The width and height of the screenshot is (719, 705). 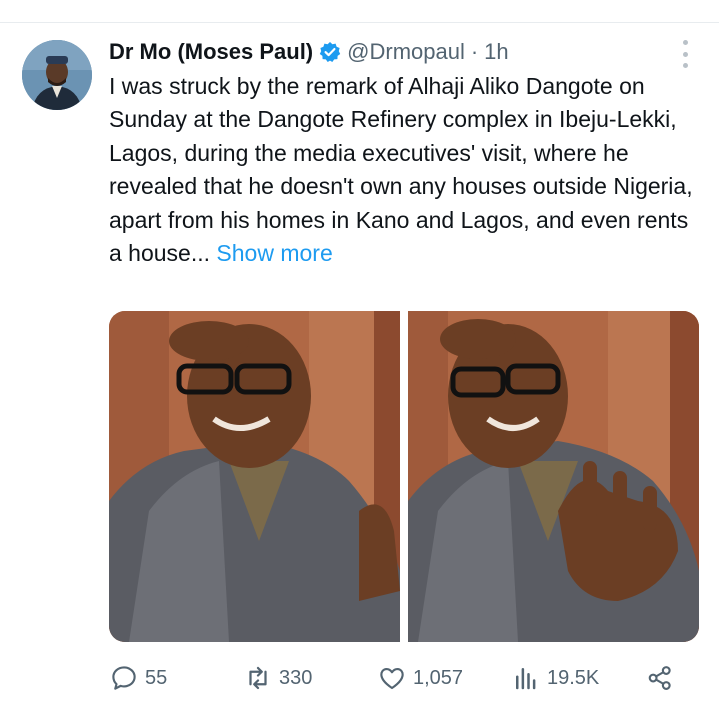 I want to click on repost-button: 330, so click(x=277, y=678).